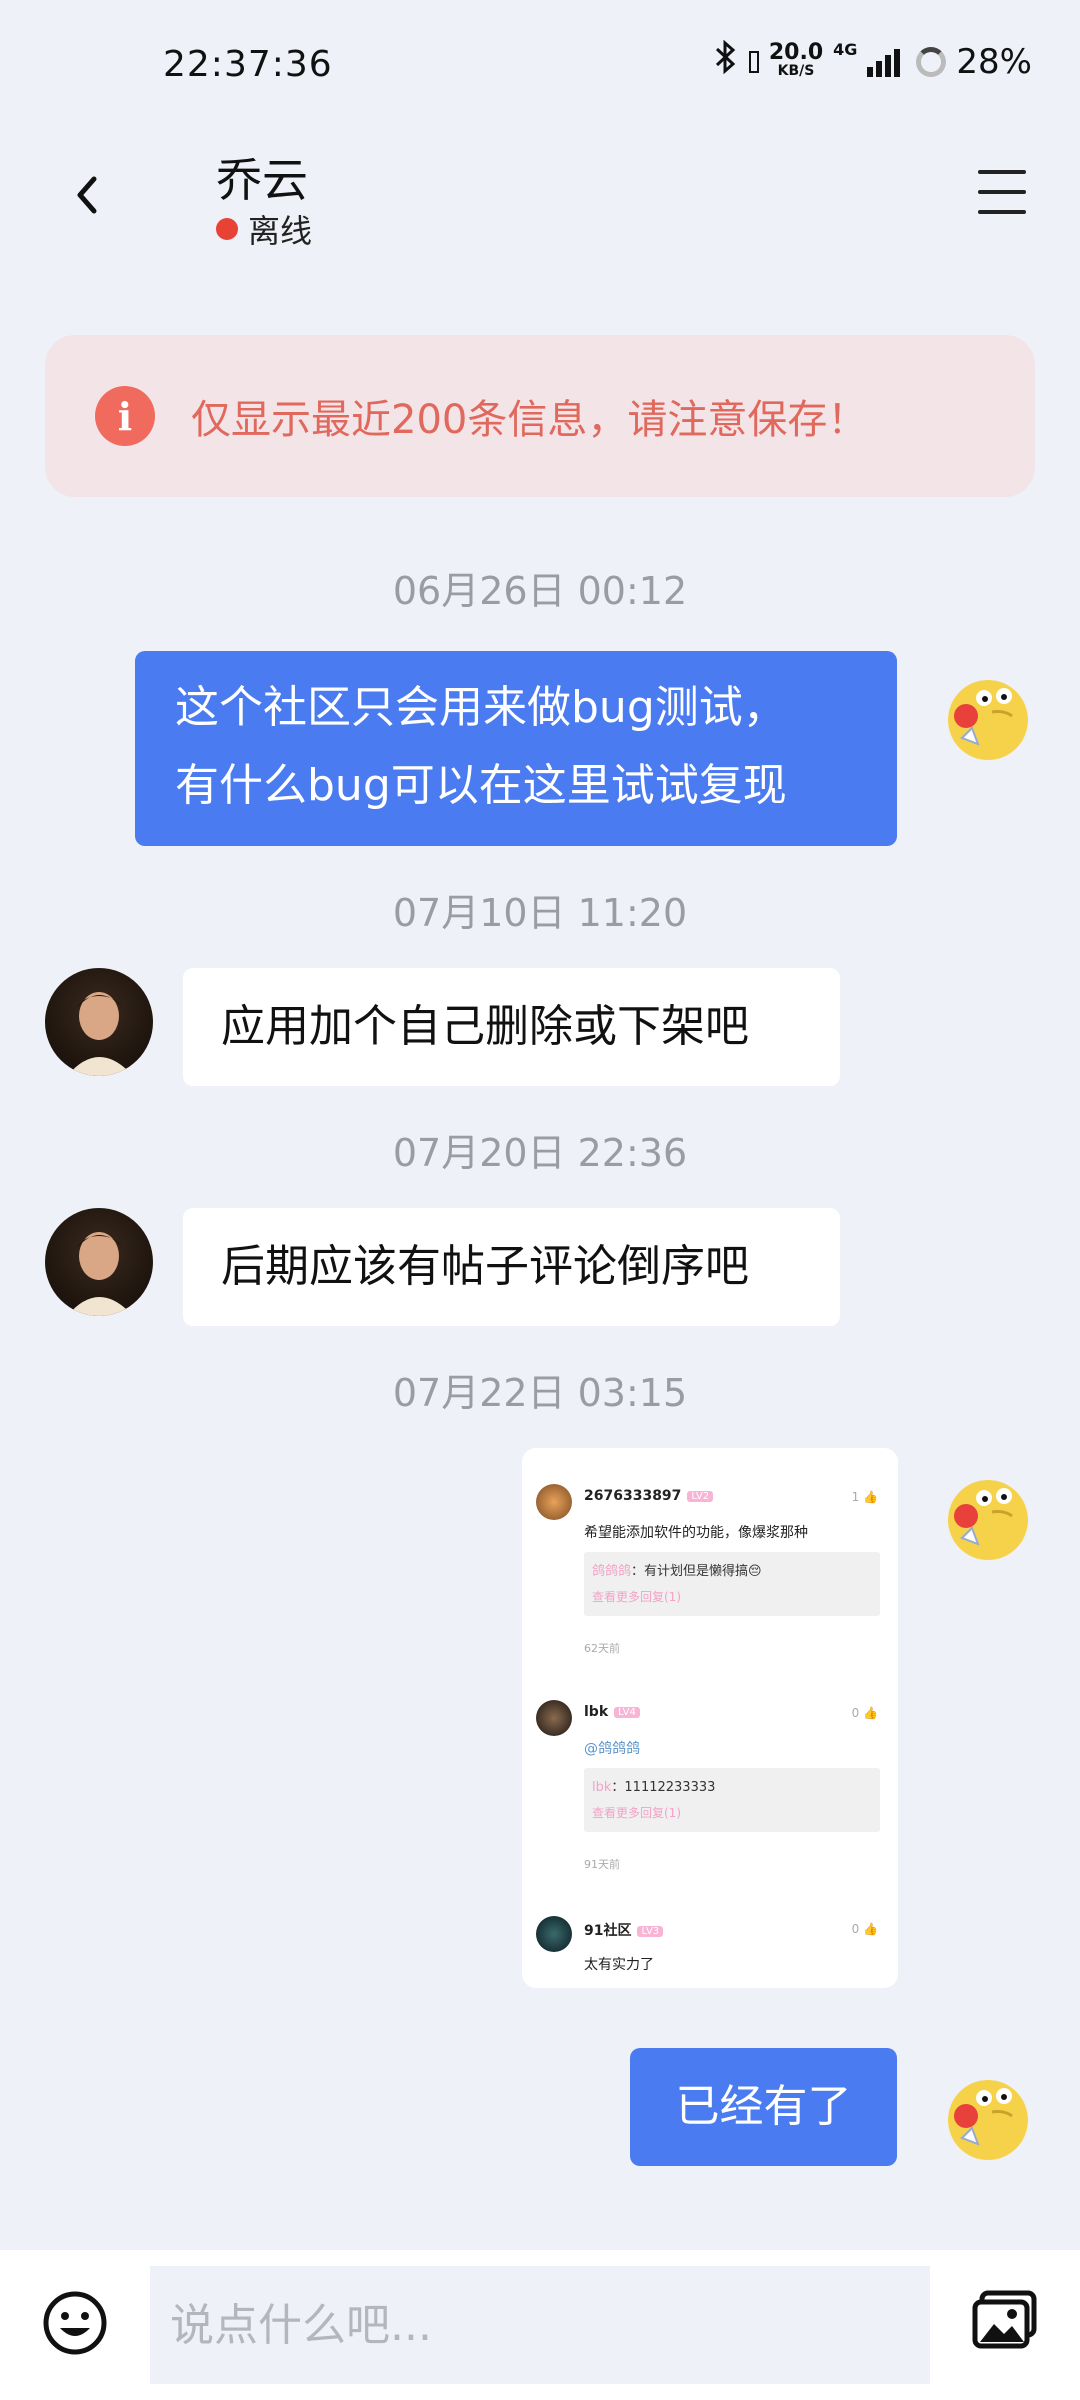  Describe the element at coordinates (994, 61) in the screenshot. I see `battery-level: 28%` at that location.